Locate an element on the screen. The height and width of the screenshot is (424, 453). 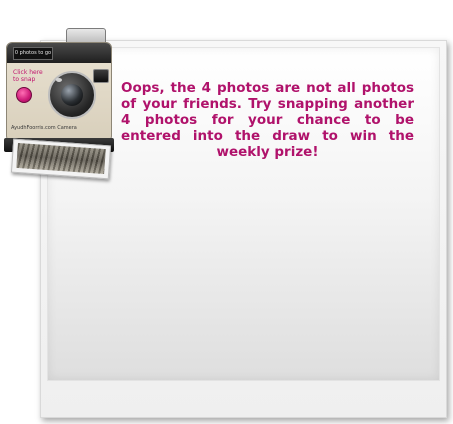
camera-brand-label: AyudhFoorris.com Camera is located at coordinates (44, 128).